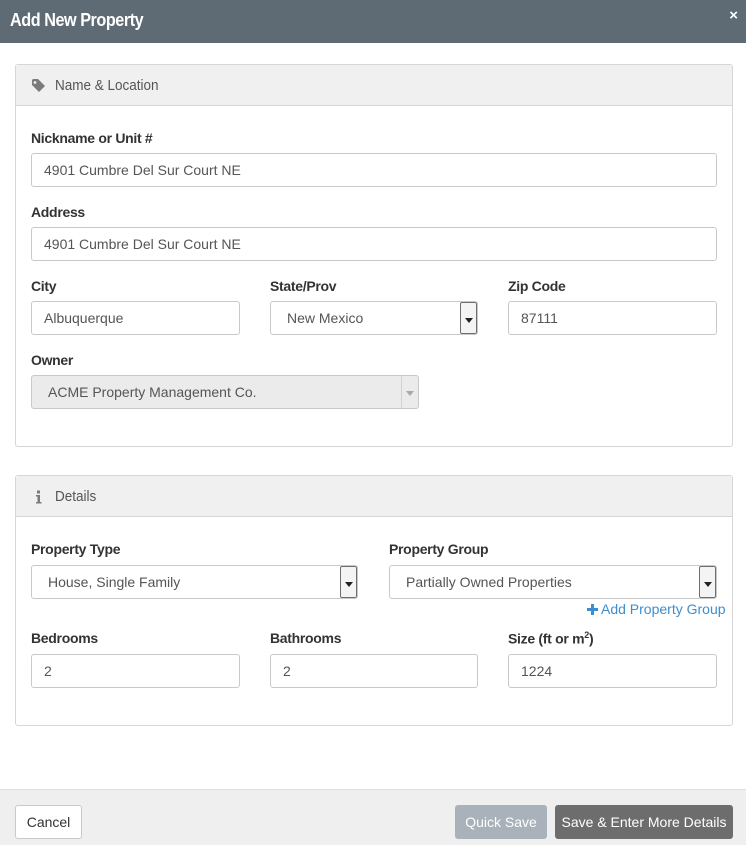 This screenshot has height=845, width=746. What do you see at coordinates (374, 496) in the screenshot?
I see `details-header: Details` at bounding box center [374, 496].